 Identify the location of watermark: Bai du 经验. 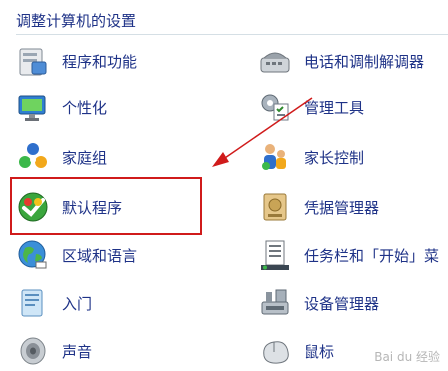
(407, 357).